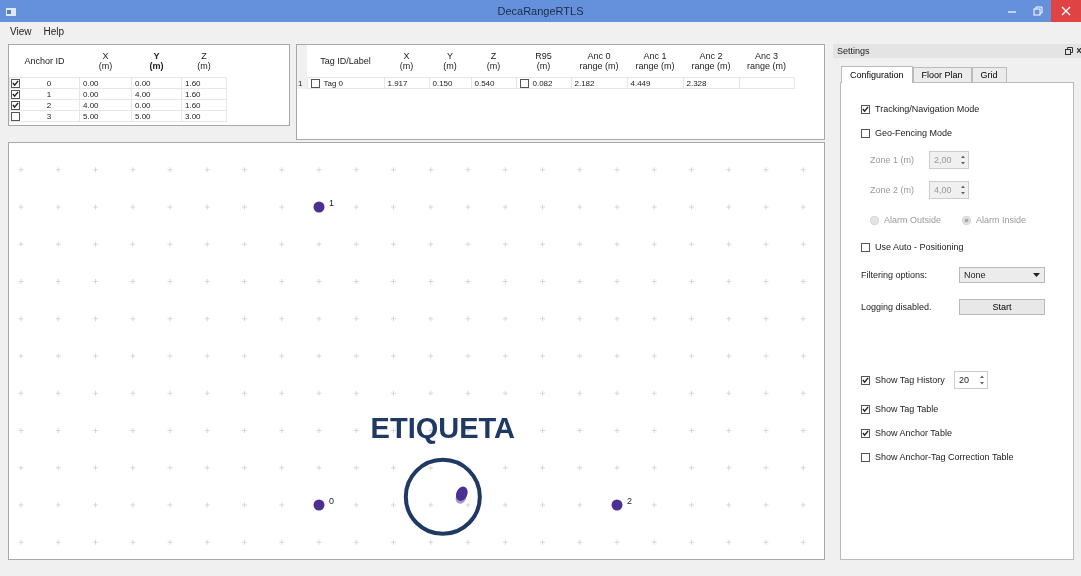 This screenshot has width=1081, height=576. I want to click on tab: Configuration, so click(877, 74).